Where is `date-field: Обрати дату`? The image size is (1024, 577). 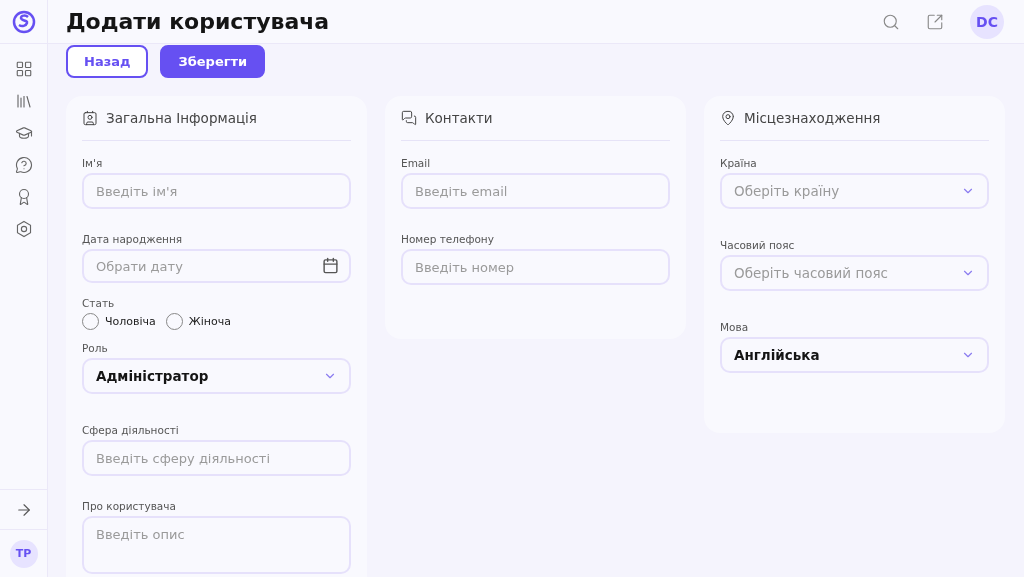
date-field: Обрати дату is located at coordinates (216, 266).